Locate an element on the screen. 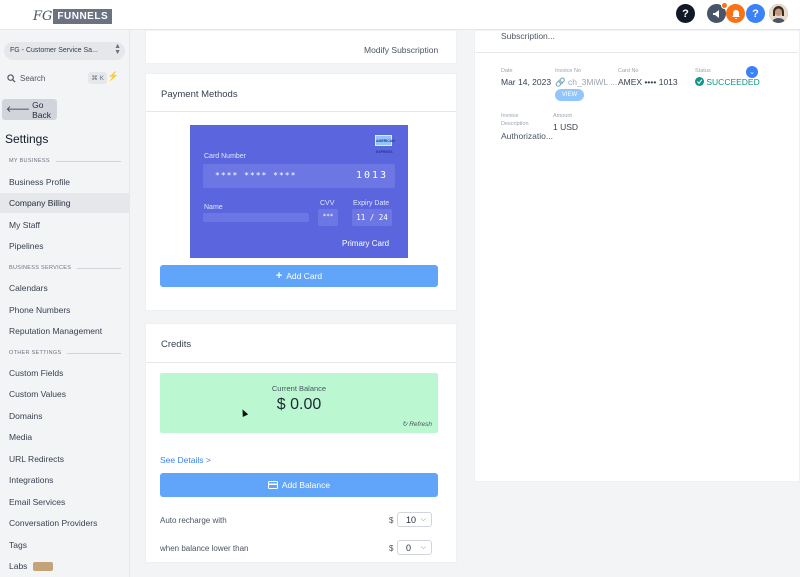 The height and width of the screenshot is (577, 800). bell-icon is located at coordinates (735, 13).